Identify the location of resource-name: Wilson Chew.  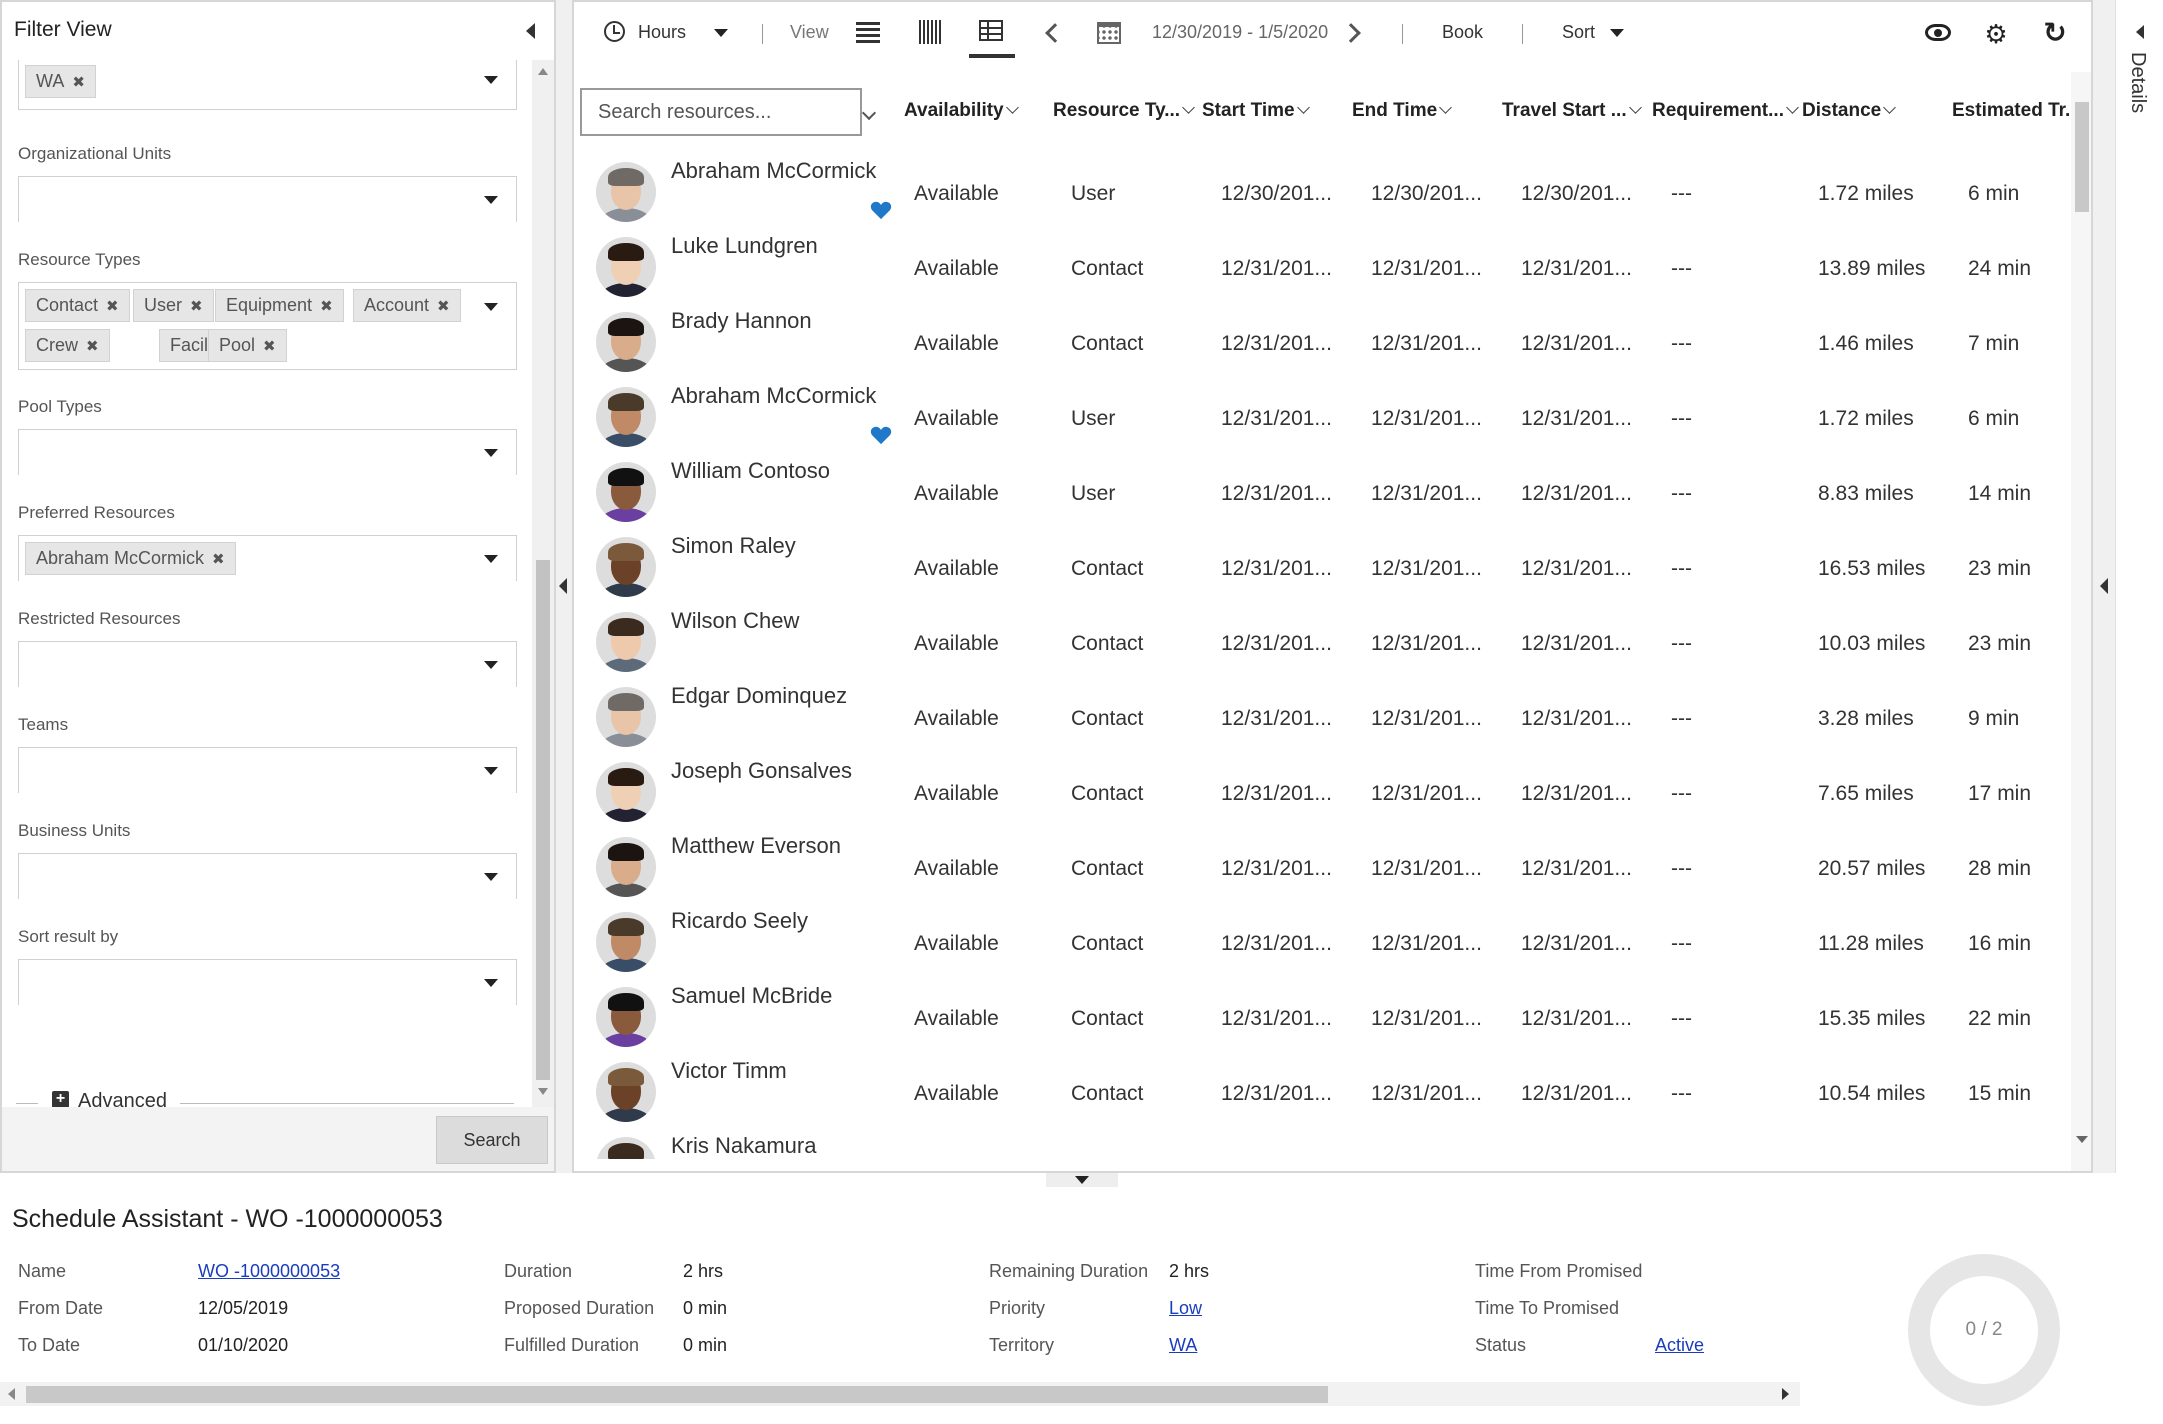
(735, 621).